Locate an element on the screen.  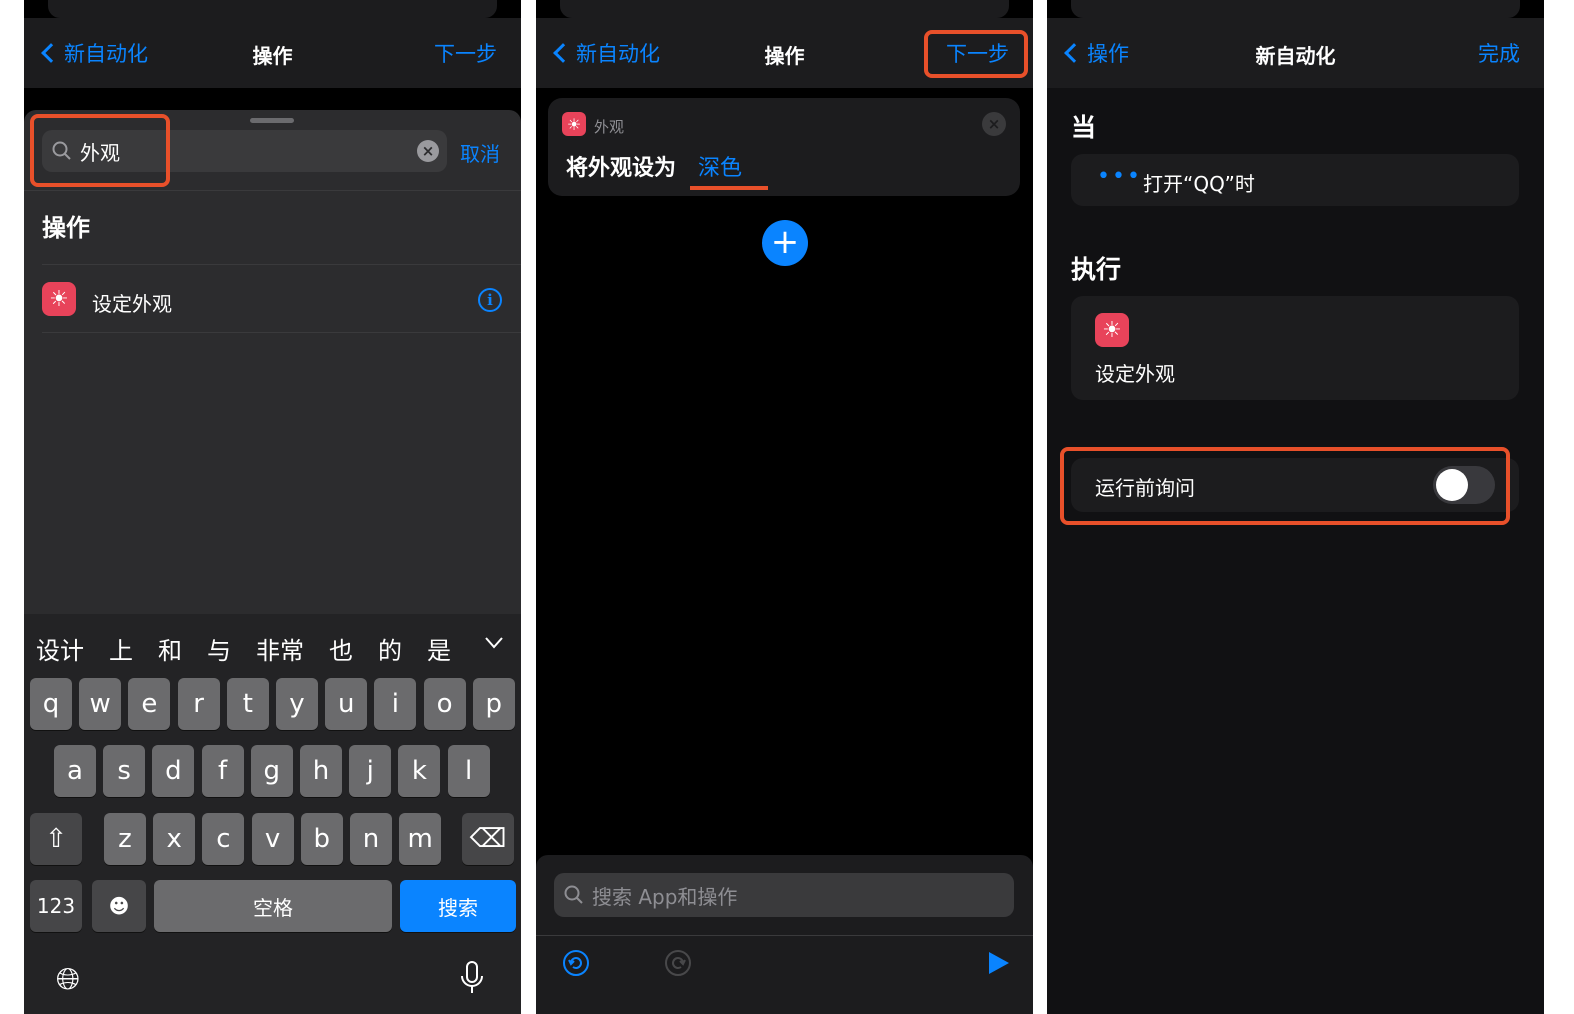
key-n: n is located at coordinates (371, 839).